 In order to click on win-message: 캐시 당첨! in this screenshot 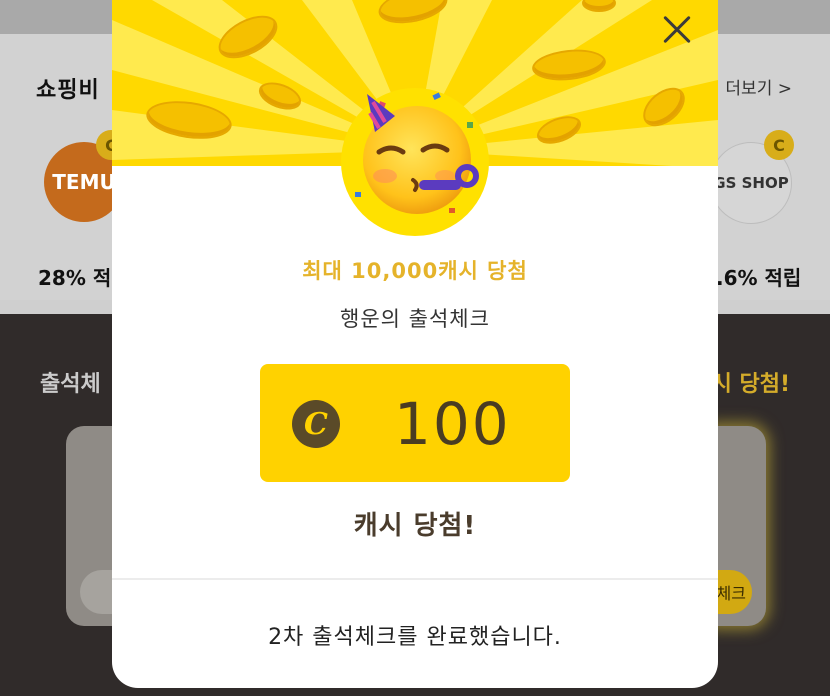, I will do `click(415, 526)`.